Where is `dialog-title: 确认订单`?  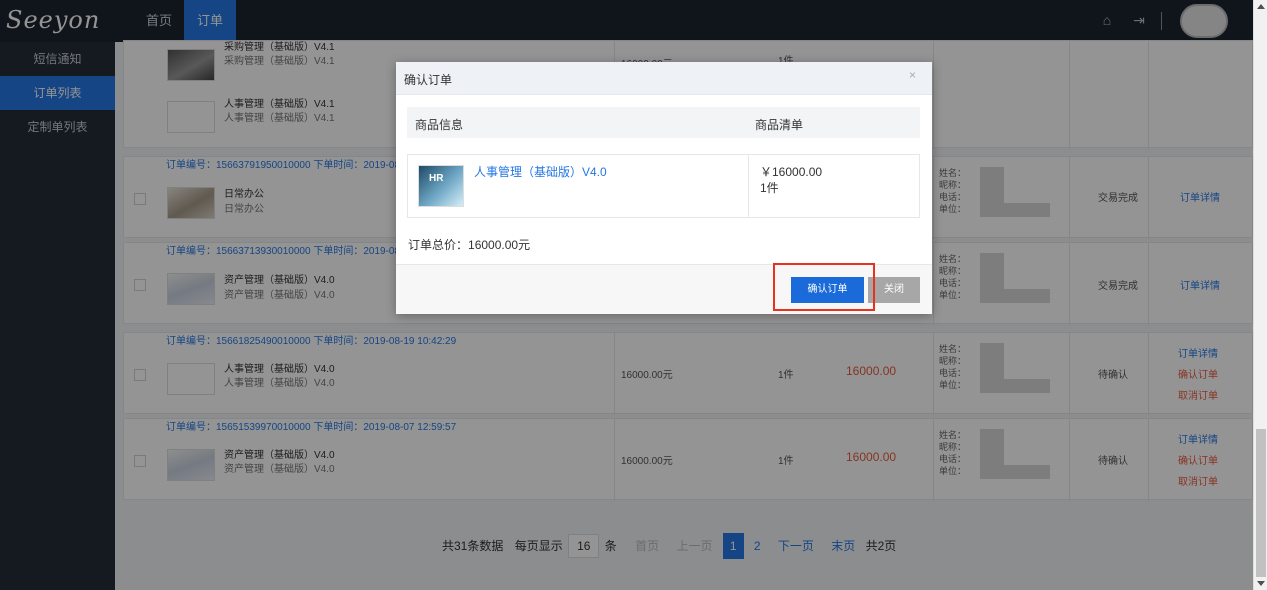 dialog-title: 确认订单 is located at coordinates (428, 80).